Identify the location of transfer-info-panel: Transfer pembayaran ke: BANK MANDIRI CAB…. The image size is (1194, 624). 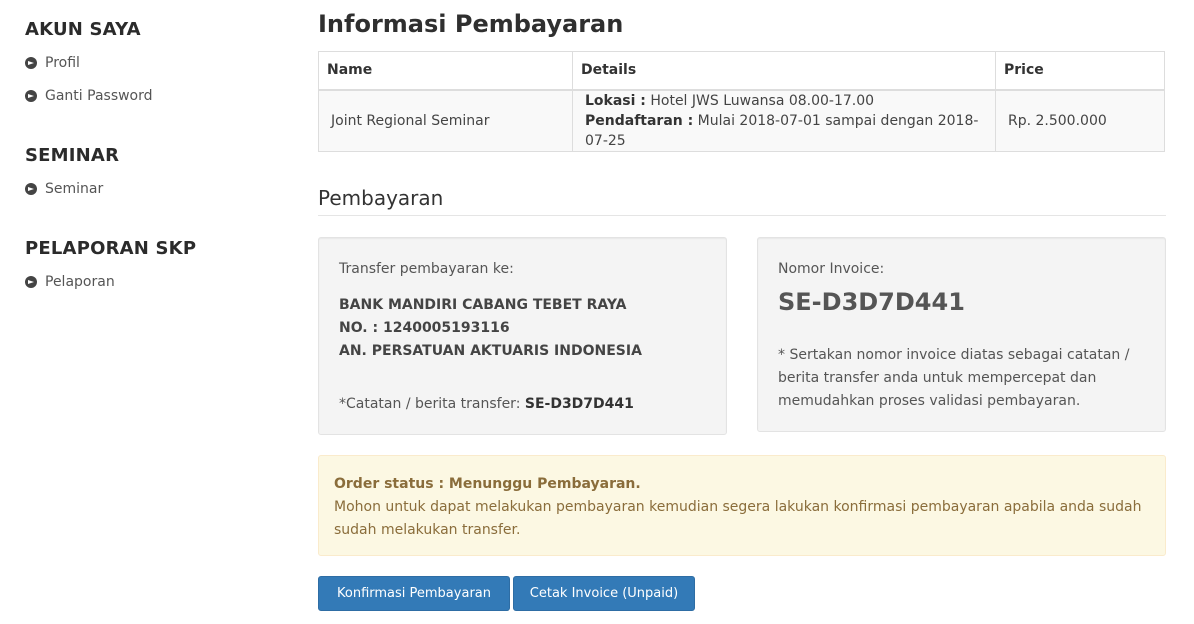
(522, 336).